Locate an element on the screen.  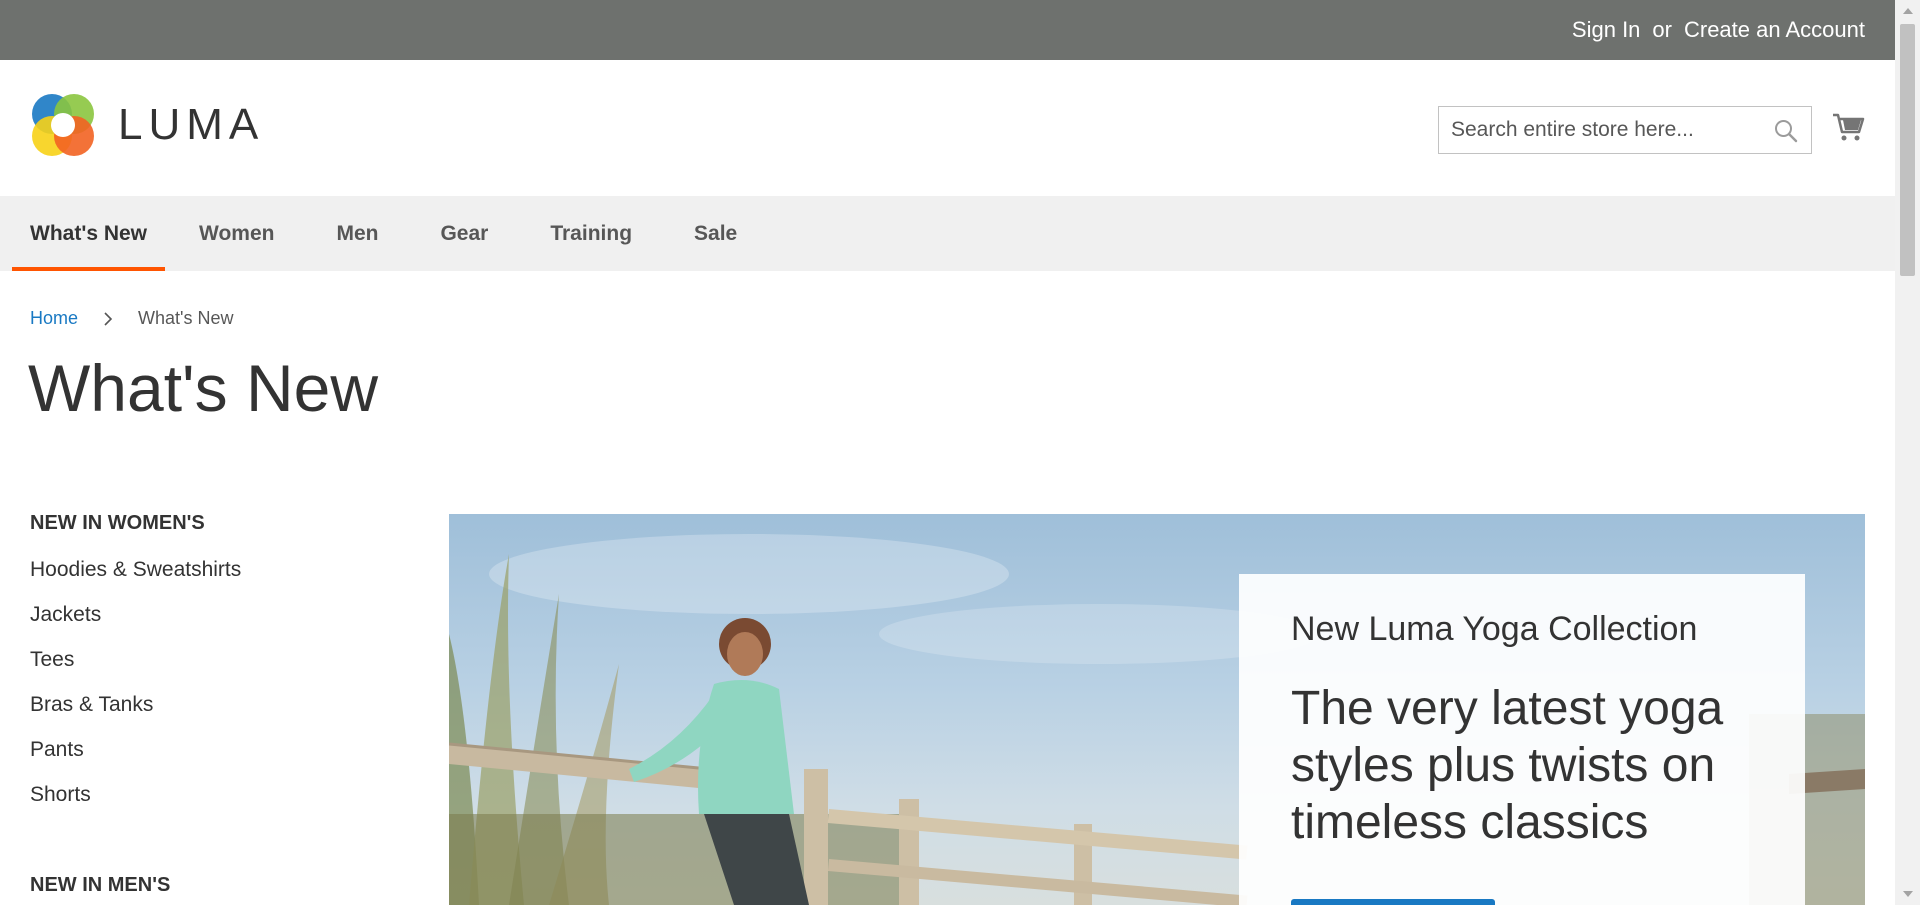
sidebar-item-pants: Pants is located at coordinates (210, 749).